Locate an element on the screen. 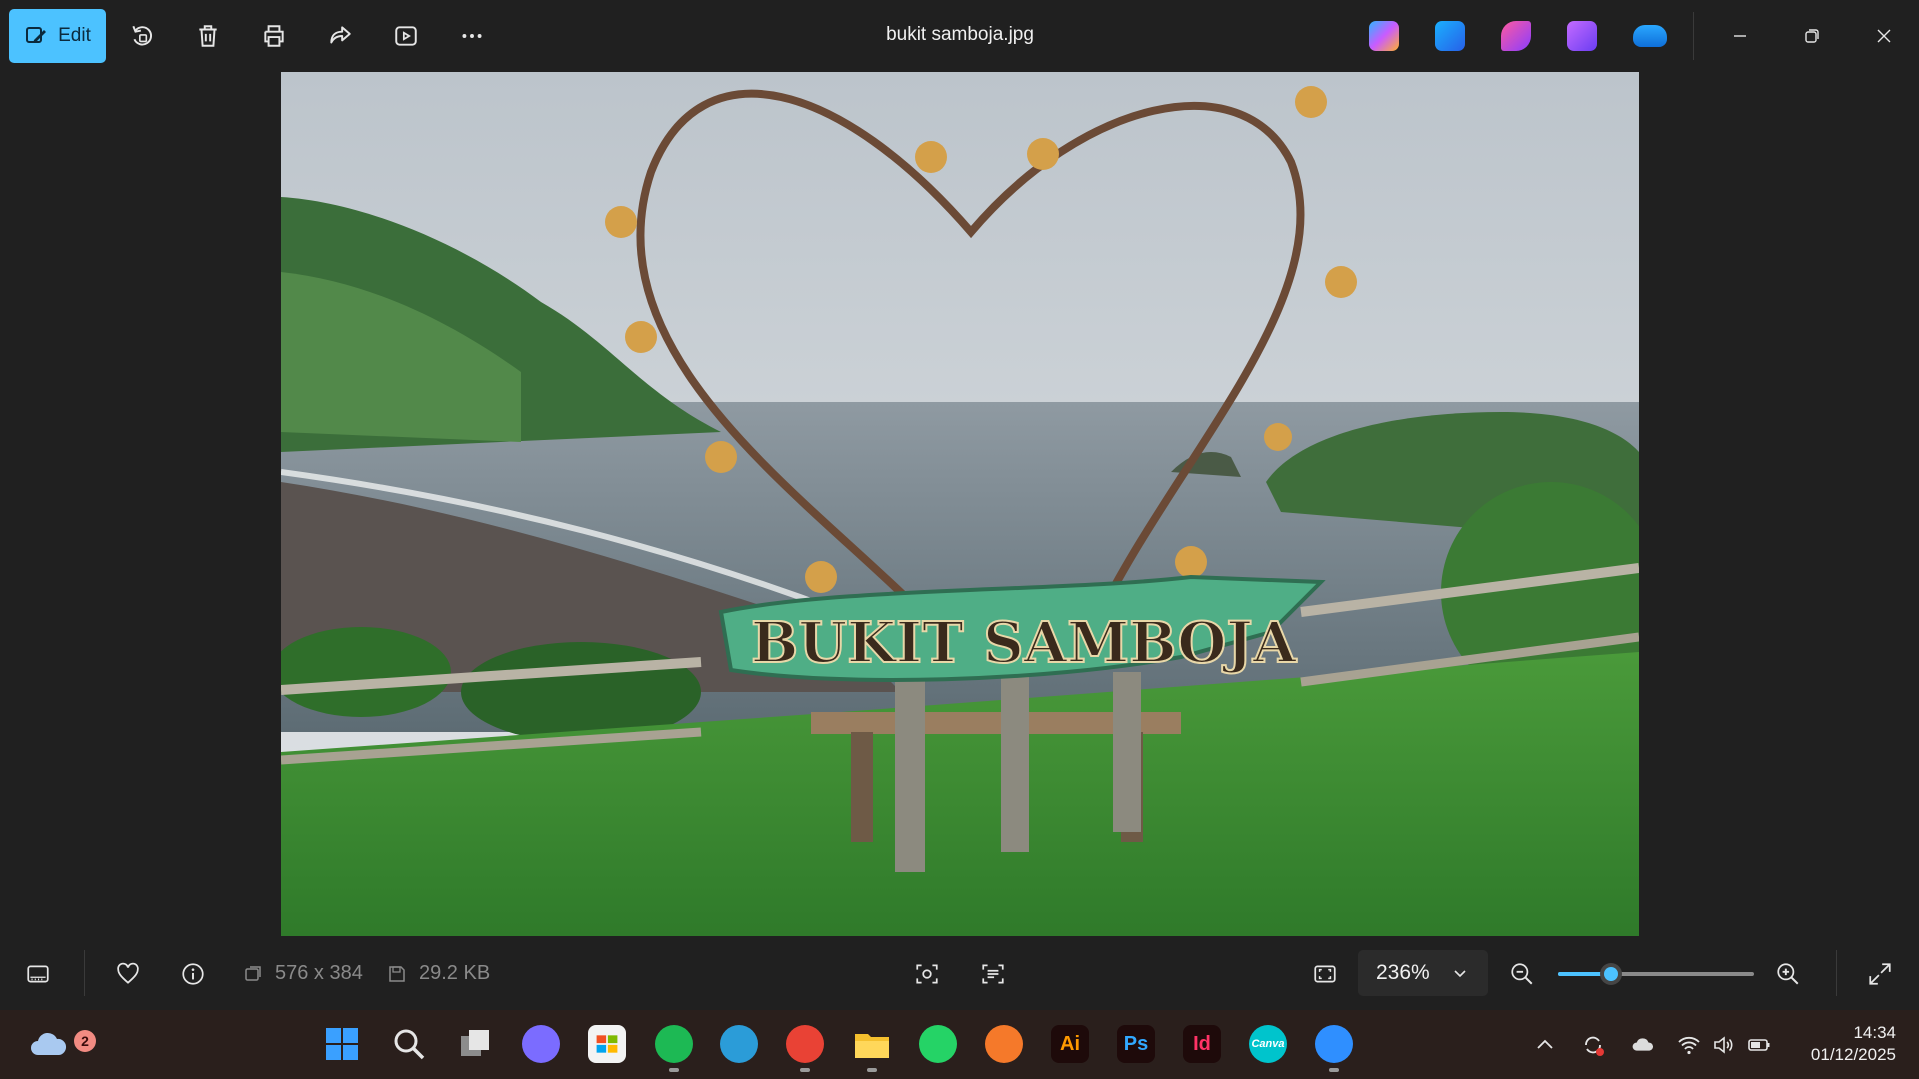 The height and width of the screenshot is (1079, 1919). file-size-value: 29.2 KB is located at coordinates (455, 973).